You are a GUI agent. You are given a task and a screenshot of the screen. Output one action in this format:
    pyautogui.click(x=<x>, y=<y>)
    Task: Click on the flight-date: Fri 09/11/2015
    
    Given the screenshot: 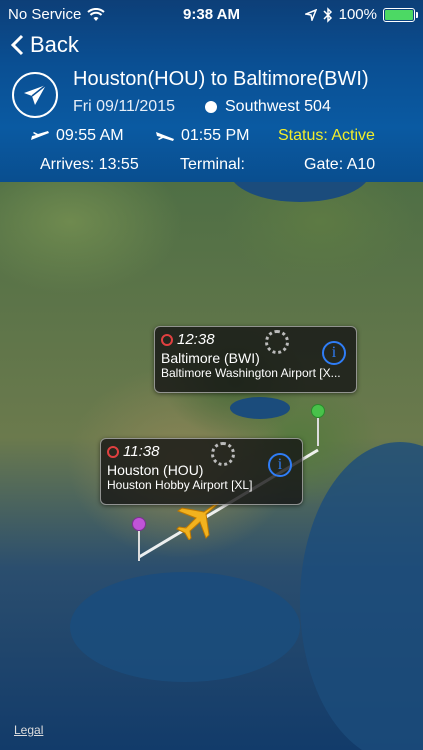 What is the action you would take?
    pyautogui.click(x=124, y=106)
    